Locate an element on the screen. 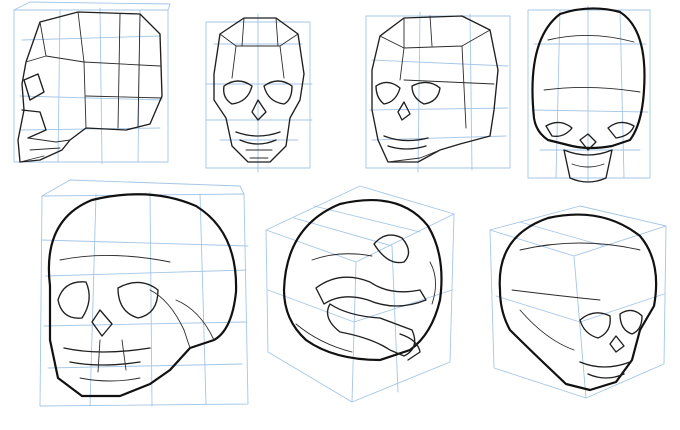 This screenshot has height=430, width=680. skull-study-top-down is located at coordinates (589, 94).